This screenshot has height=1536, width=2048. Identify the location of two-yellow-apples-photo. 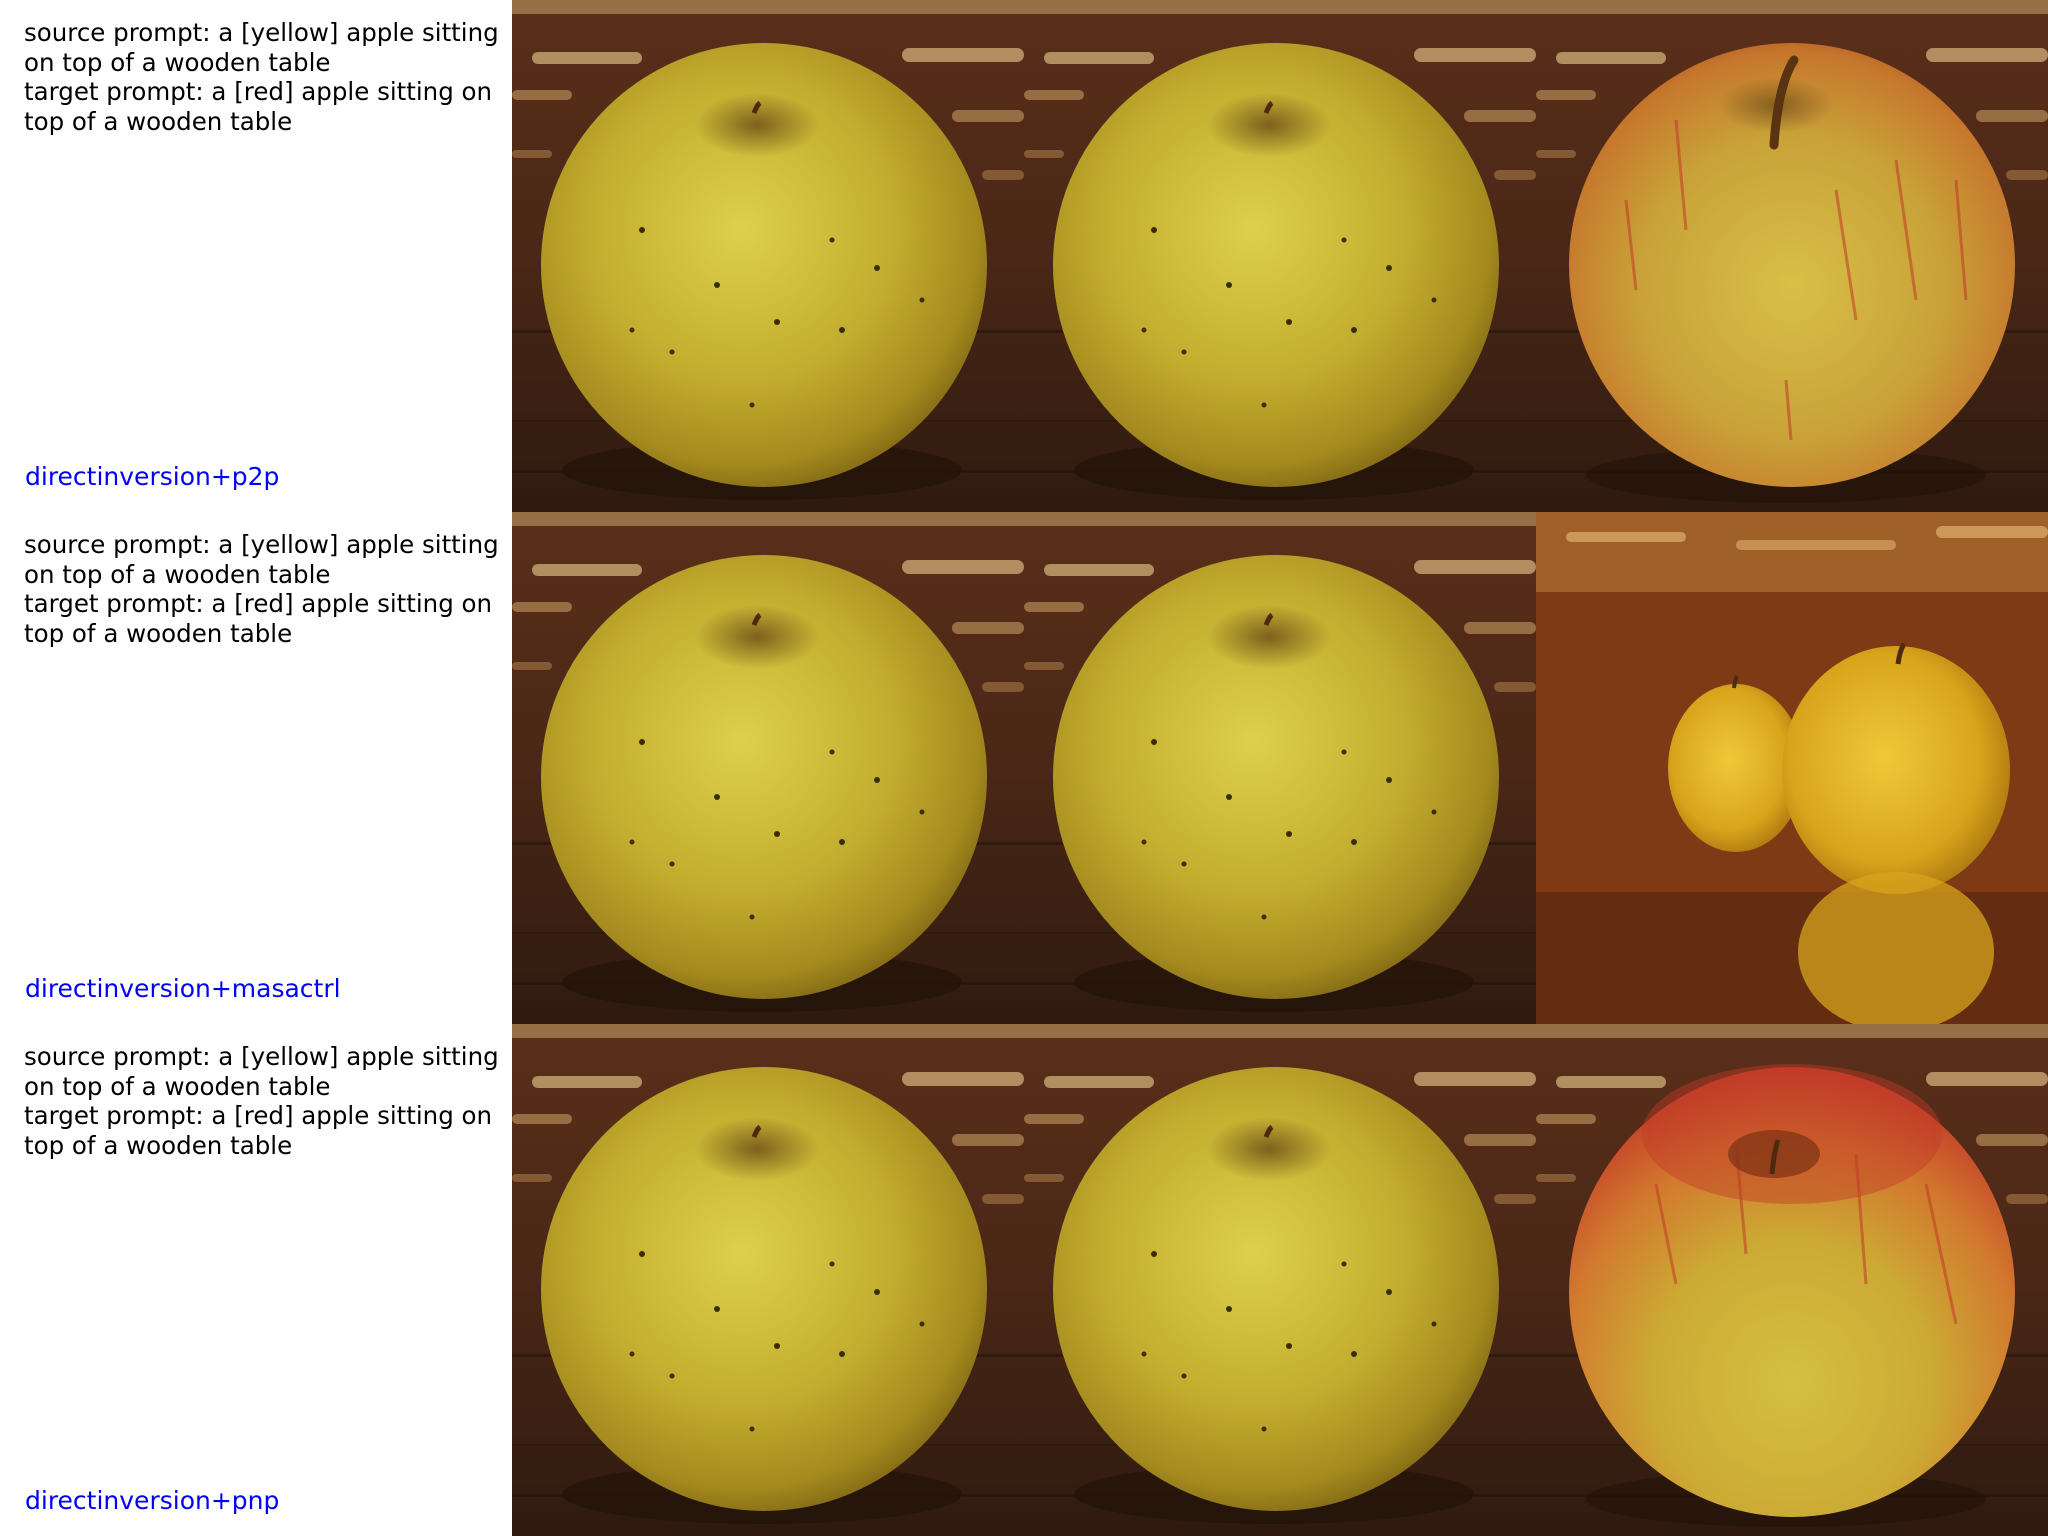
(1792, 768).